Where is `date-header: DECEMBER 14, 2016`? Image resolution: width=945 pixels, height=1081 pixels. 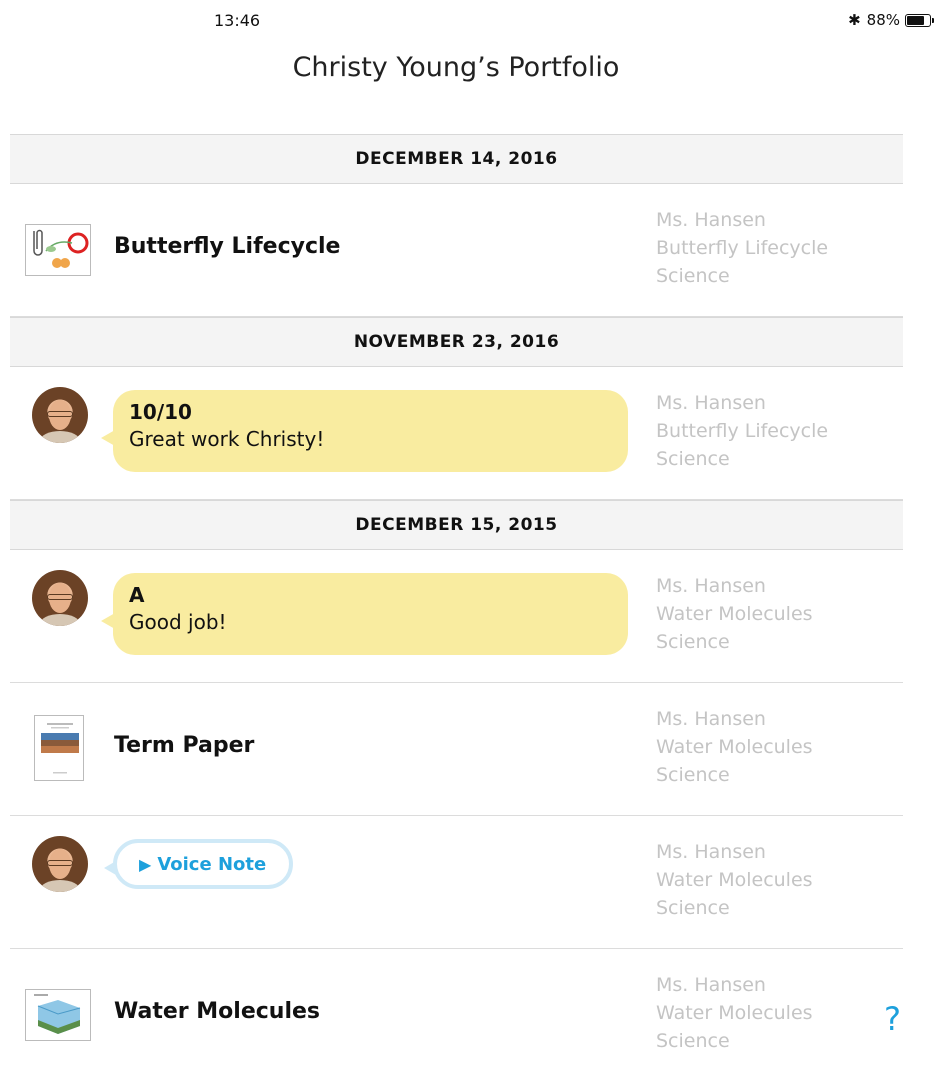 date-header: DECEMBER 14, 2016 is located at coordinates (456, 159).